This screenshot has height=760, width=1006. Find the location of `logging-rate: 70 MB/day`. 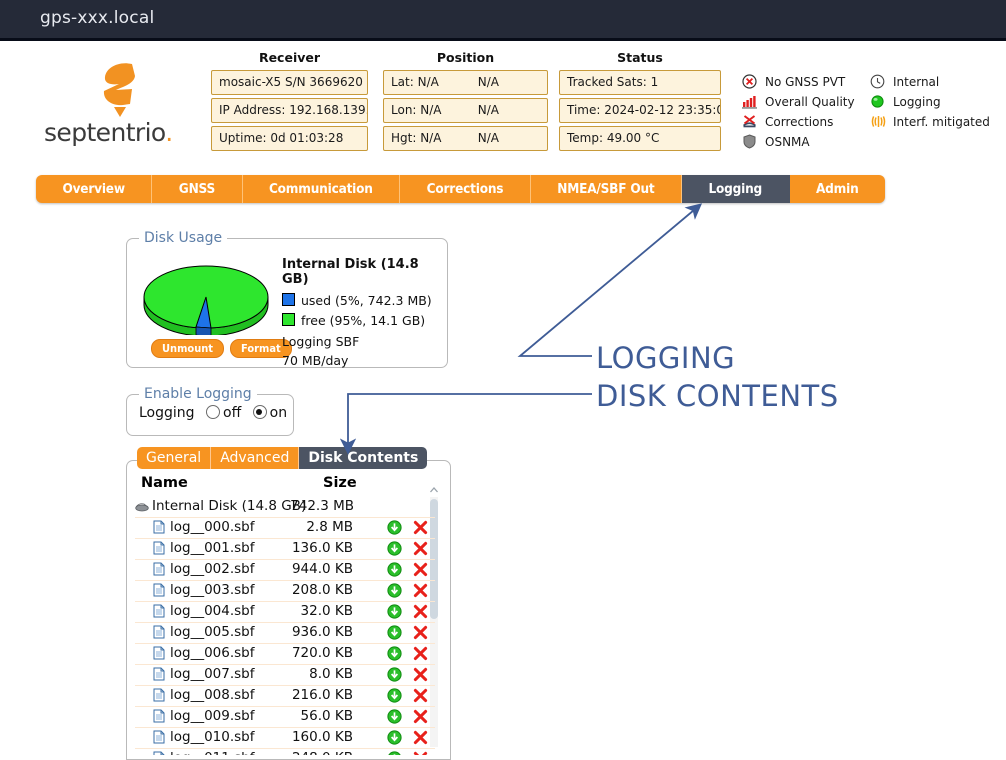

logging-rate: 70 MB/day is located at coordinates (315, 360).